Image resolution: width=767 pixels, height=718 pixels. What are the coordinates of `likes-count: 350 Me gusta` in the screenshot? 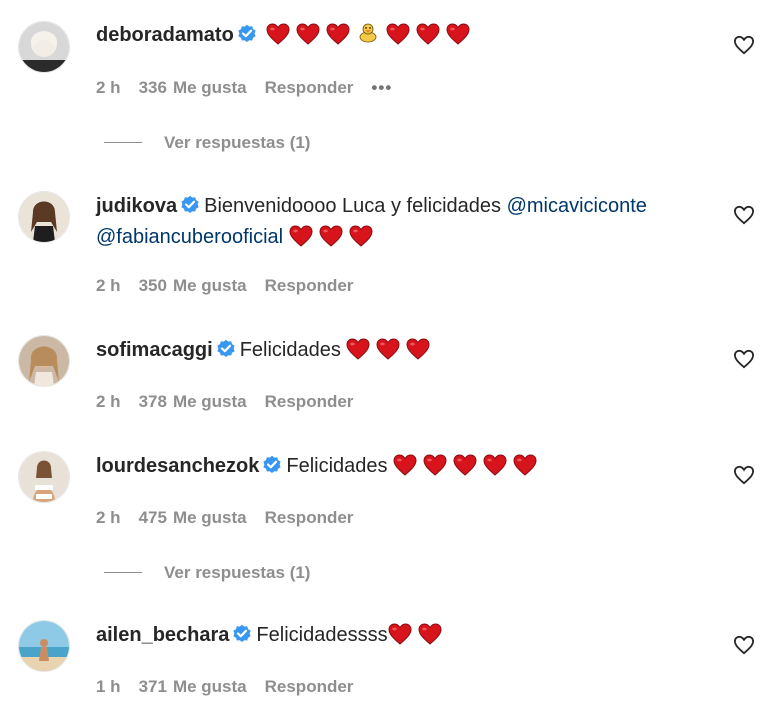 It's located at (193, 285).